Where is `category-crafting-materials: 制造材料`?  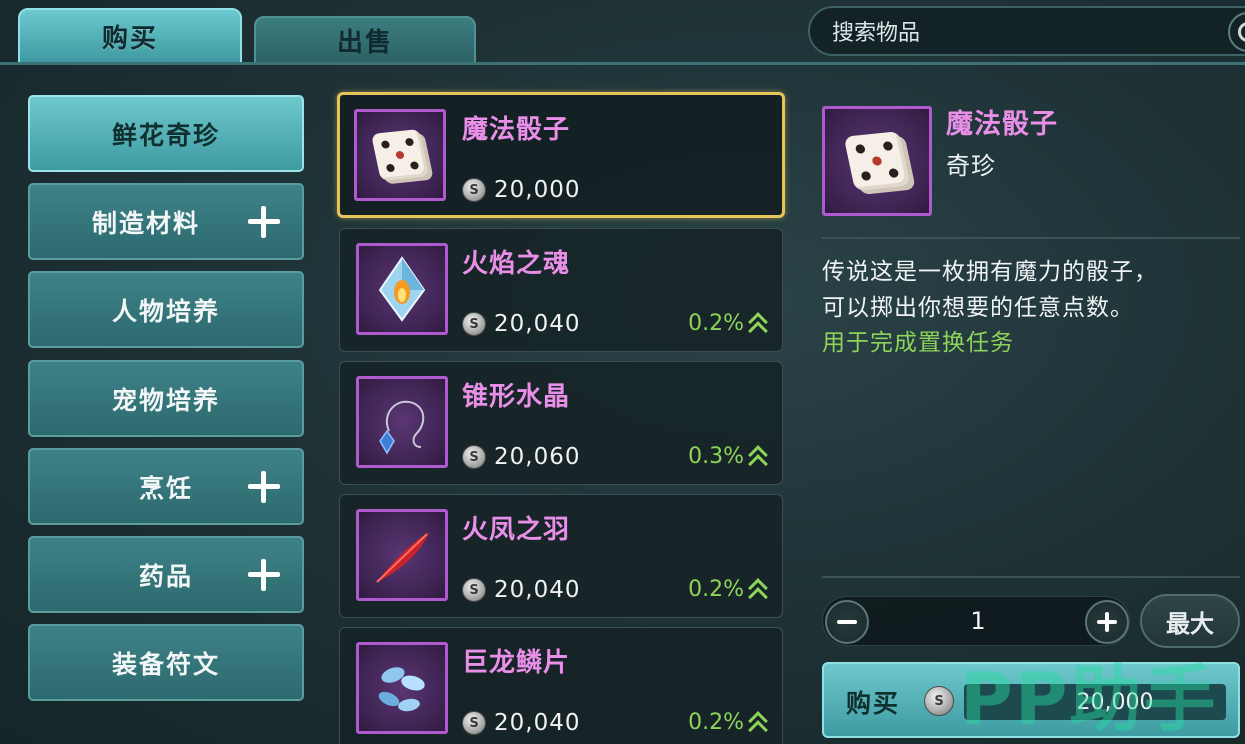
category-crafting-materials: 制造材料 is located at coordinates (166, 221).